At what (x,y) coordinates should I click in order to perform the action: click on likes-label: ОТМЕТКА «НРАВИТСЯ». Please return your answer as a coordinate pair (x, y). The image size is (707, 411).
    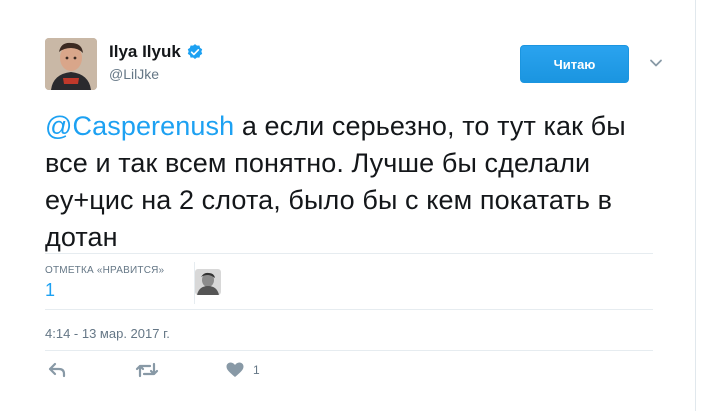
    Looking at the image, I should click on (105, 270).